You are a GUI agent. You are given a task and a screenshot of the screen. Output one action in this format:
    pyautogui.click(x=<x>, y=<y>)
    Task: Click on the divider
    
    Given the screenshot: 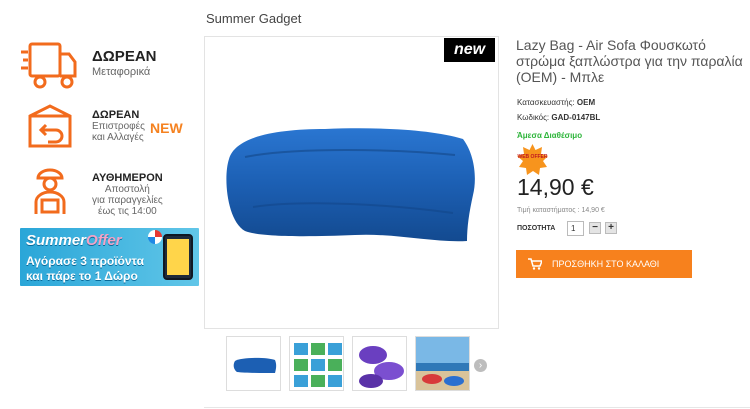 What is the action you would take?
    pyautogui.click(x=477, y=407)
    